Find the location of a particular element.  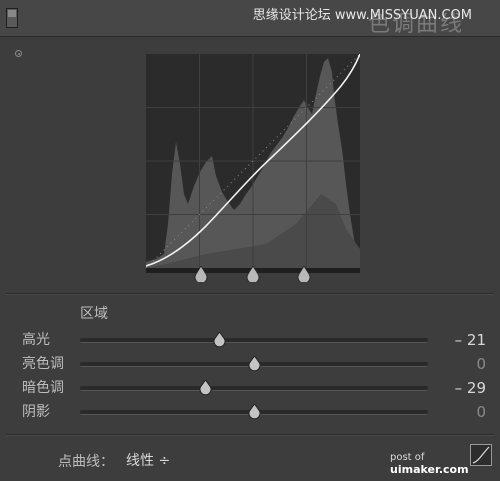

curve-edit-icon is located at coordinates (481, 455).